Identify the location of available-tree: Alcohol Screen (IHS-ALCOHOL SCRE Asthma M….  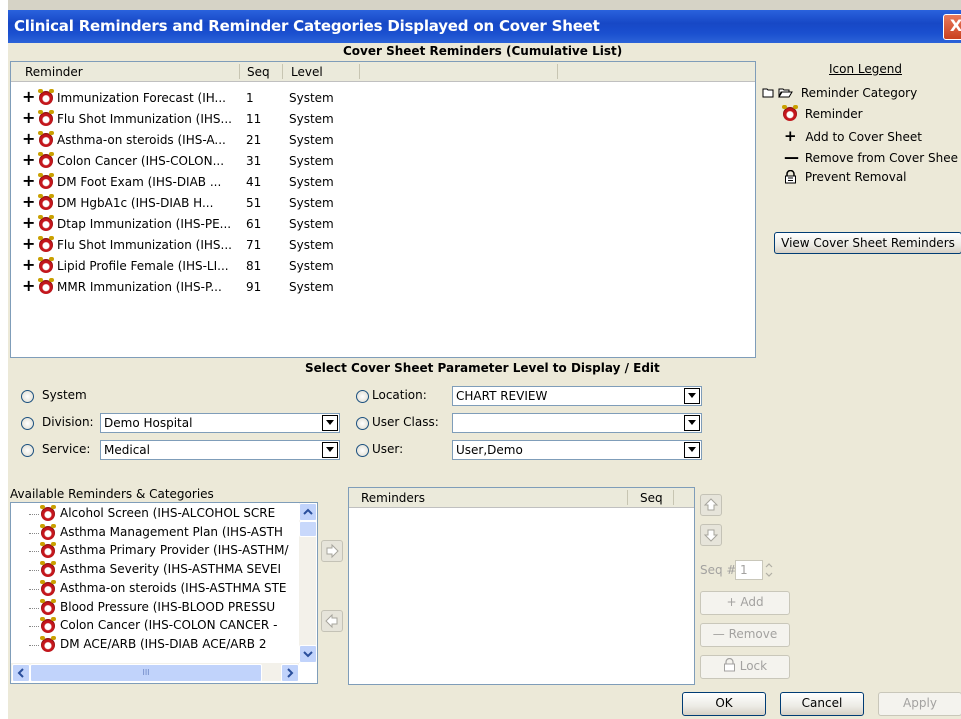
(164, 593).